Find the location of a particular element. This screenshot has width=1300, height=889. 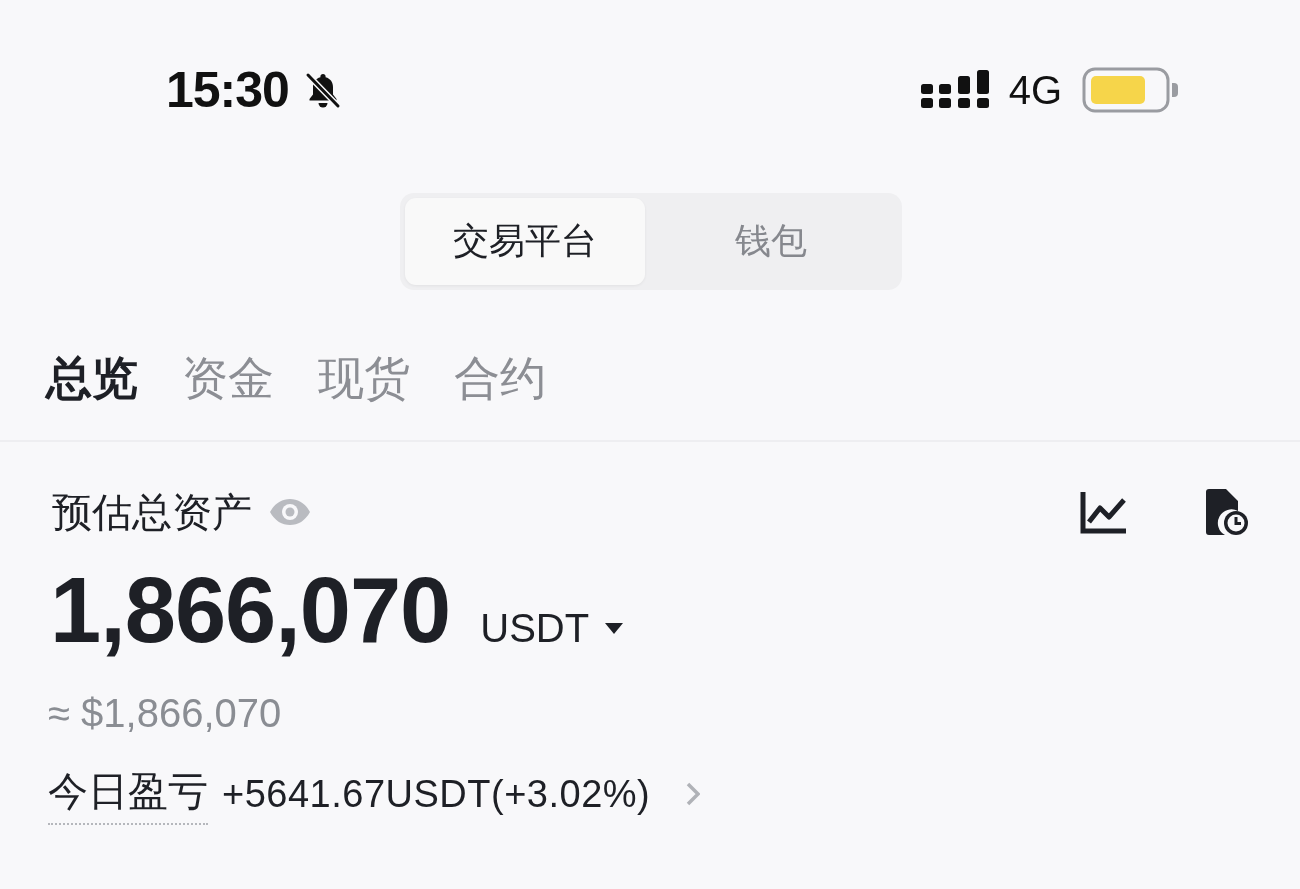

currency-selector: USDT is located at coordinates (552, 628).